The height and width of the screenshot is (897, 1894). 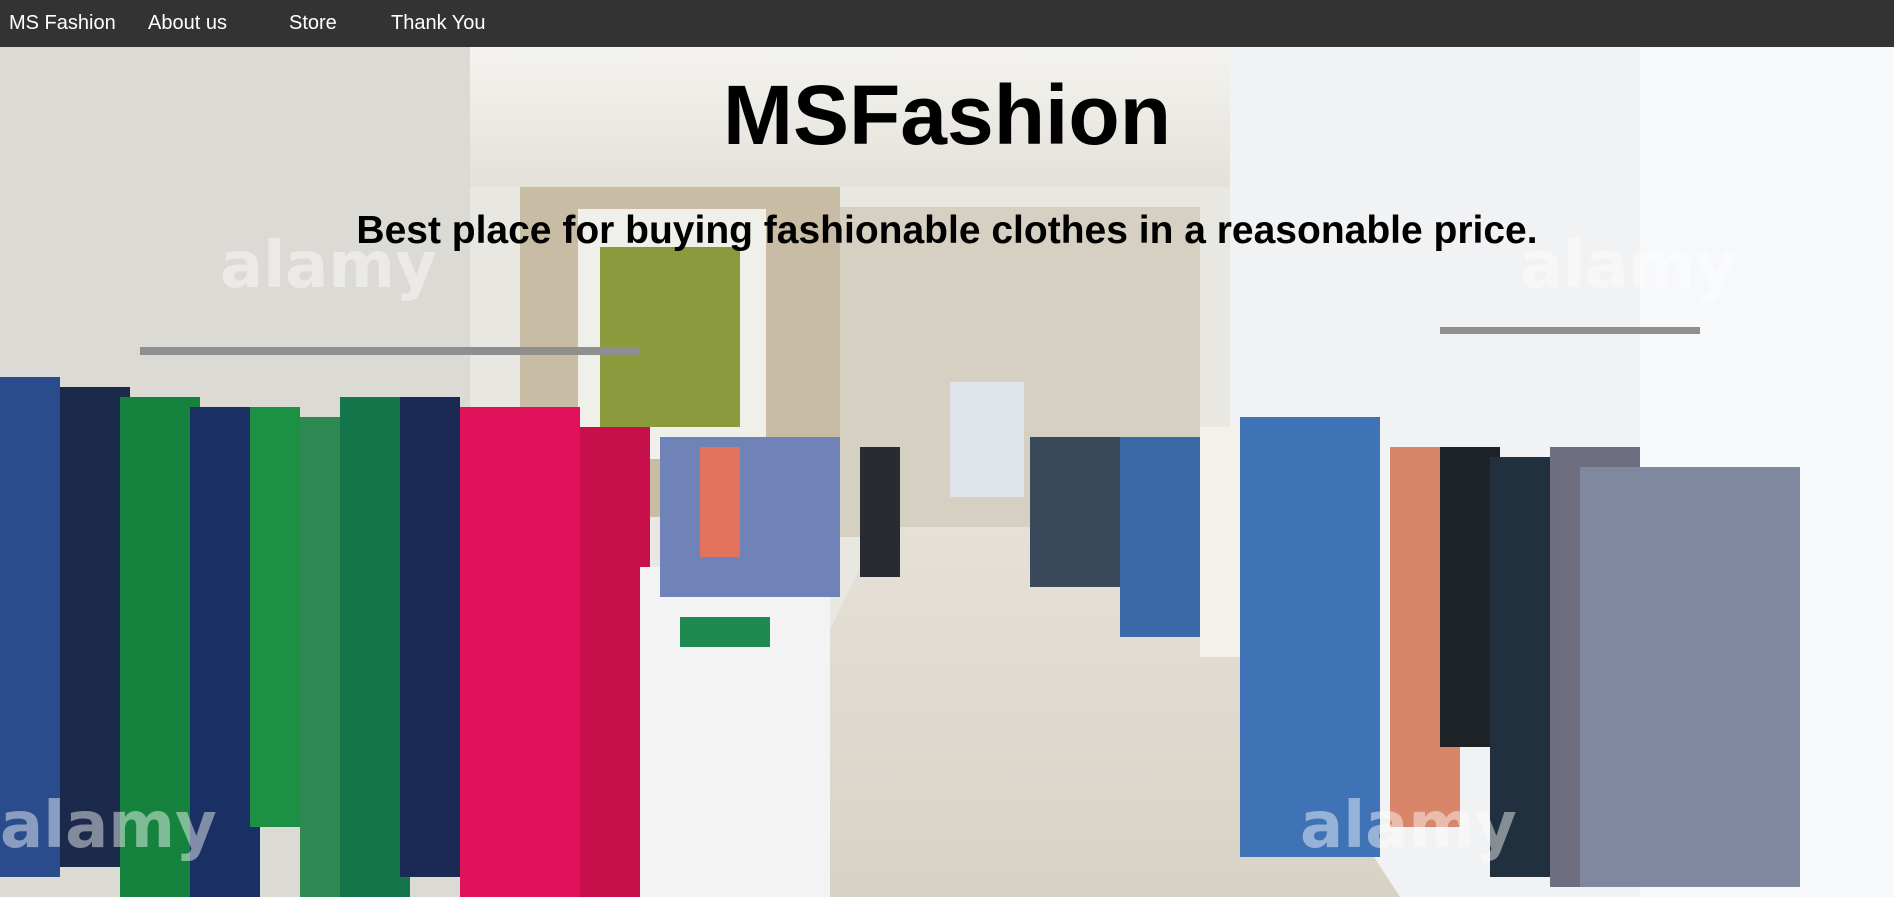 What do you see at coordinates (946, 115) in the screenshot?
I see `hero-title: MSFashion` at bounding box center [946, 115].